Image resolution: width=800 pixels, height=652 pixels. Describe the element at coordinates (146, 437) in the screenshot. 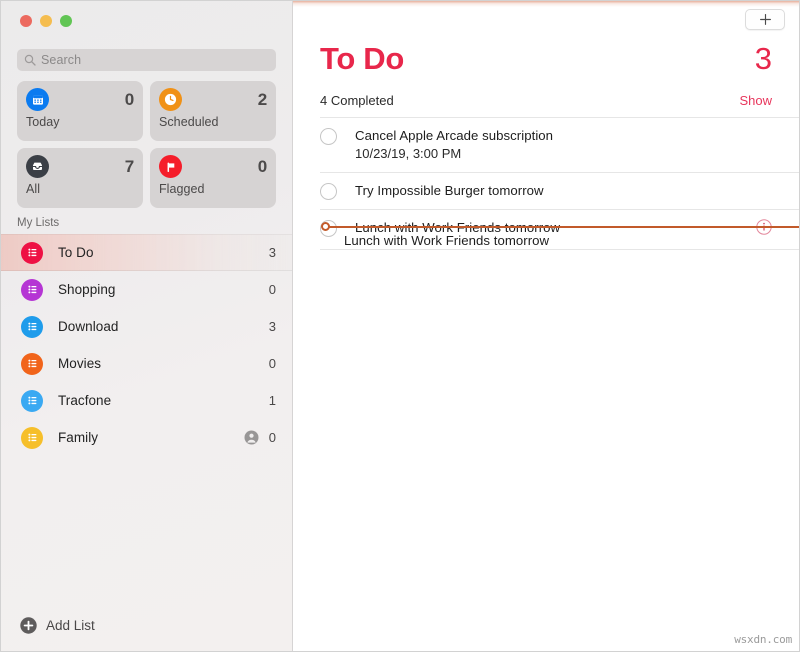

I see `sidebar-item-family: Family 0` at that location.